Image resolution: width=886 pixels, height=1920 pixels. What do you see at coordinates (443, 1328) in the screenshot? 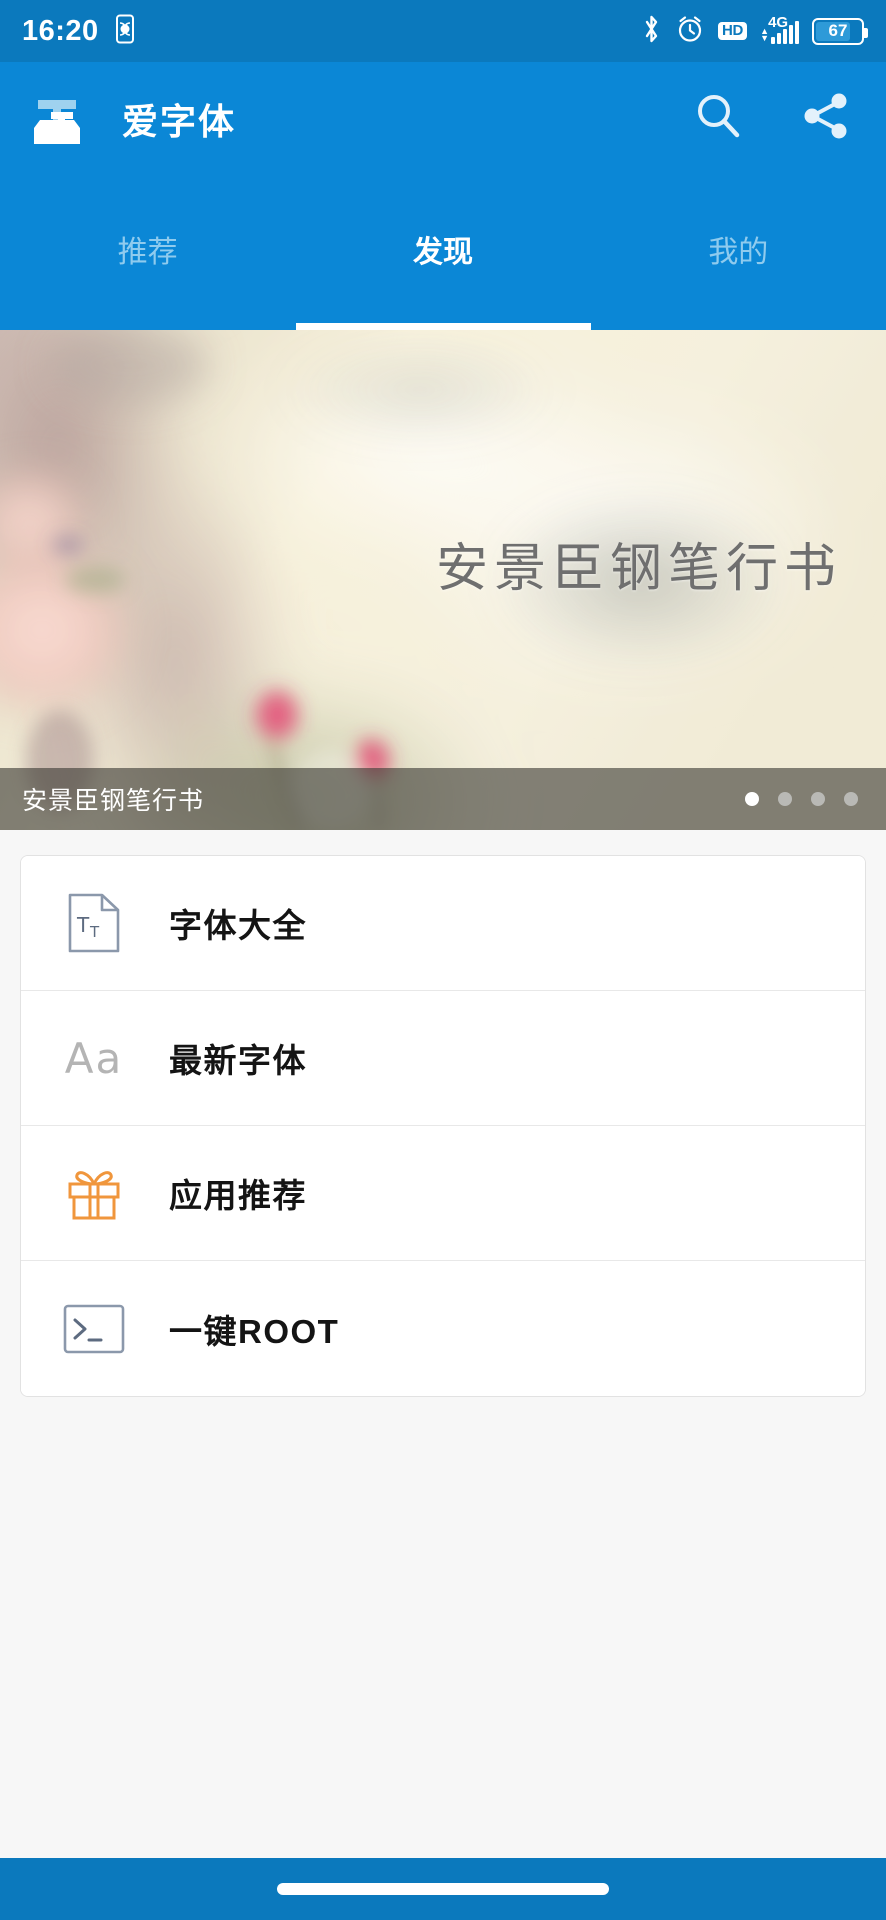
I see `list-item-one-key-root: 一键ROOT` at bounding box center [443, 1328].